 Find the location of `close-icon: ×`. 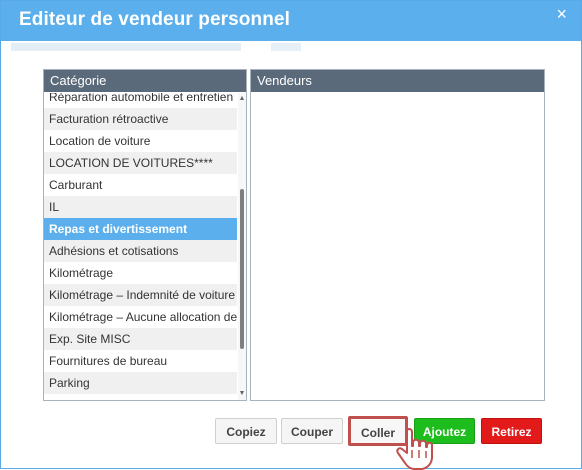

close-icon: × is located at coordinates (561, 14).